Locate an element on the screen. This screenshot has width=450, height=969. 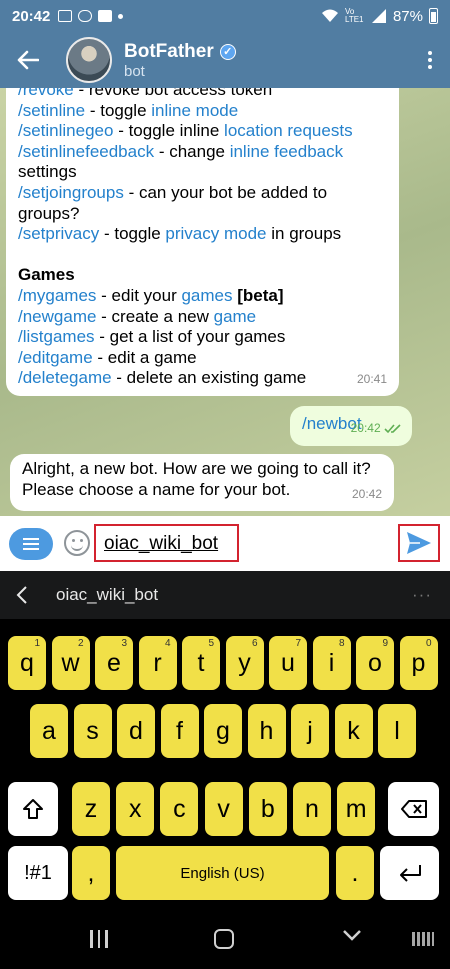
key-number-hint: 1 is located at coordinates (37, 643).